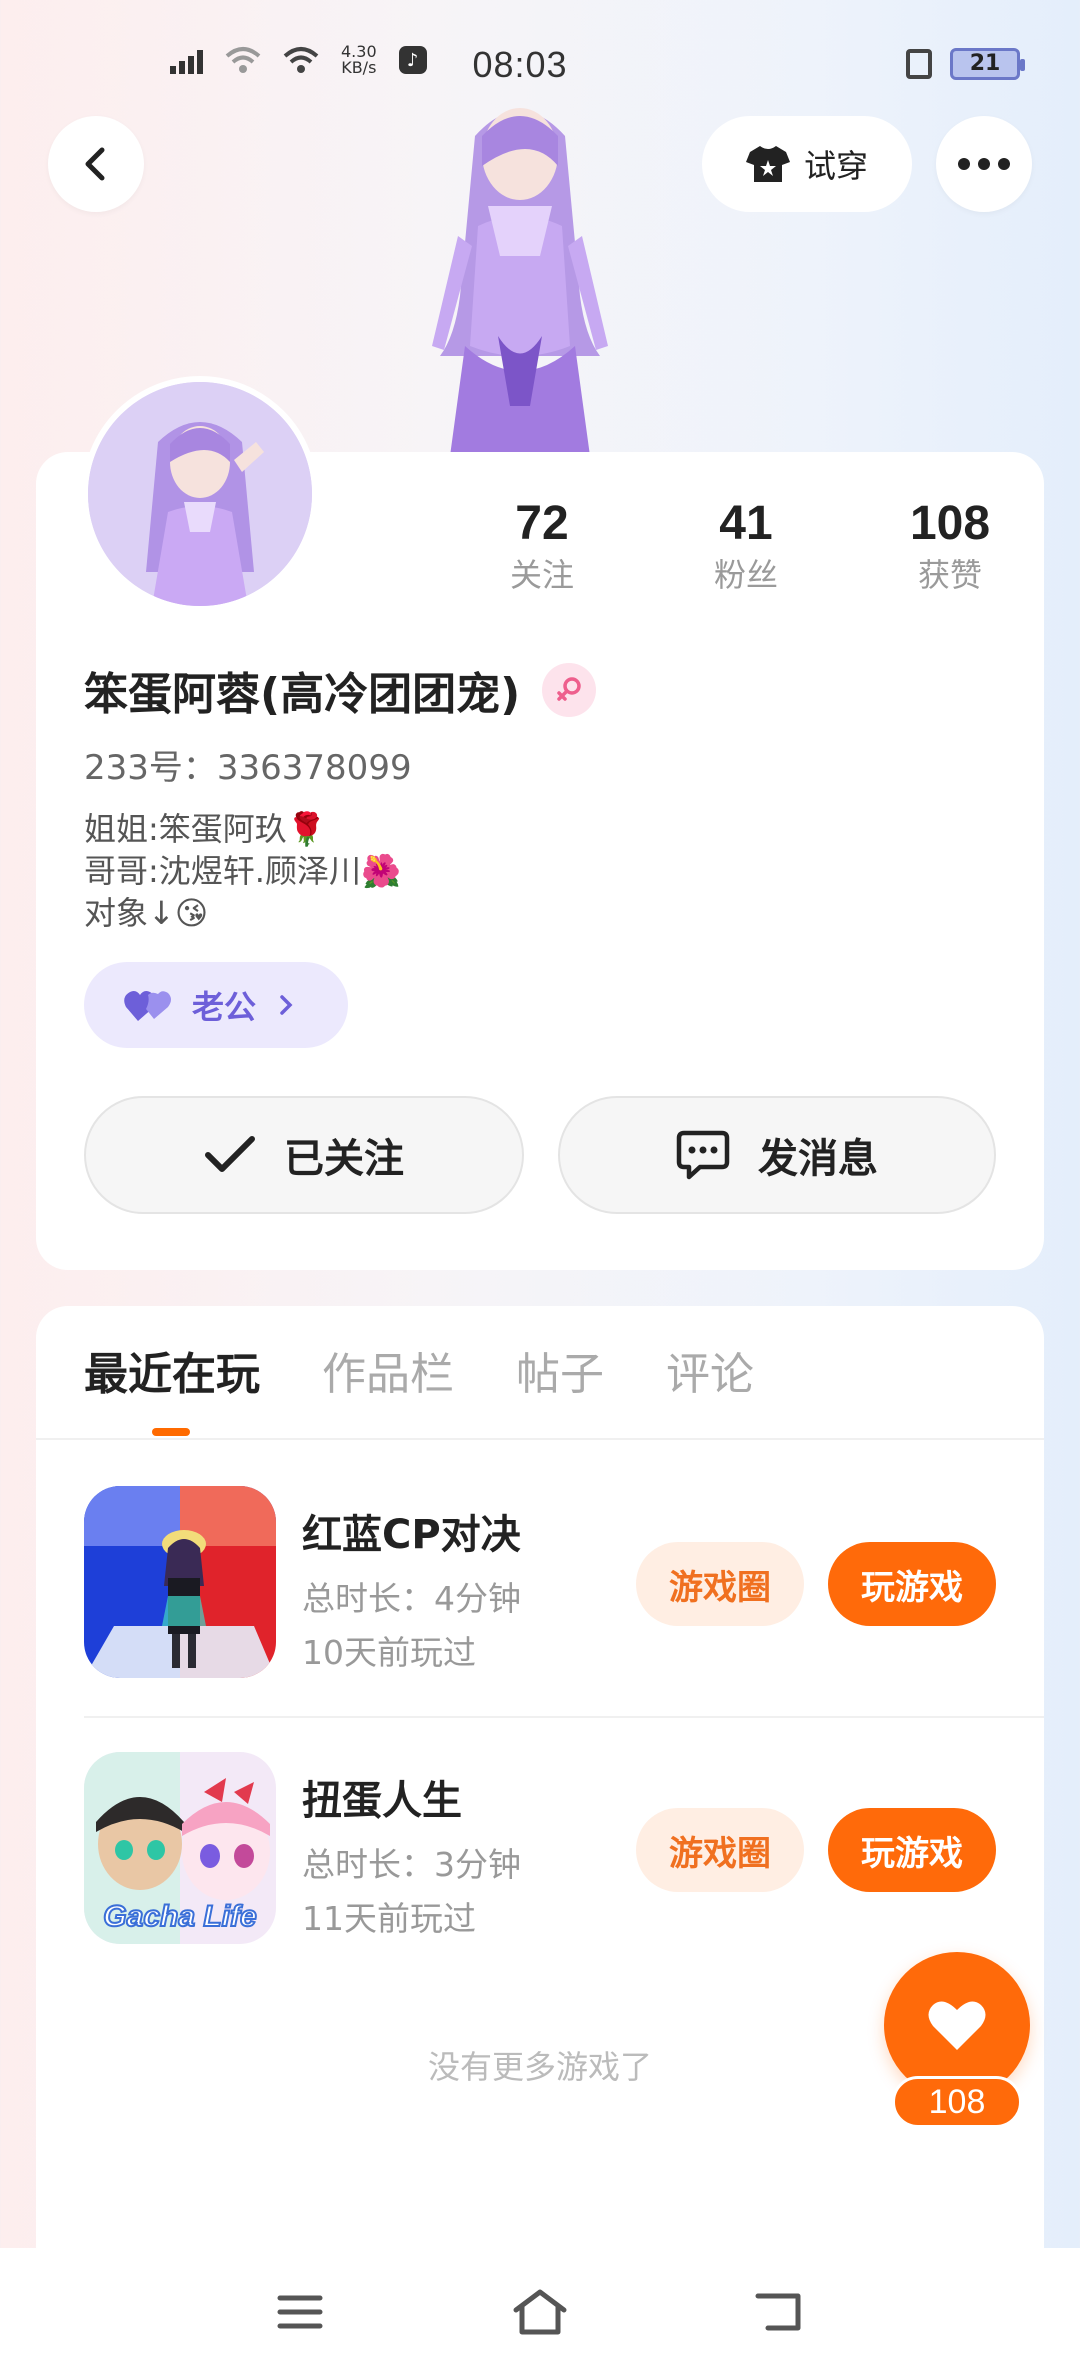 Image resolution: width=1080 pixels, height=2376 pixels. What do you see at coordinates (205, 829) in the screenshot?
I see `bio-line: 姐姐:笨蛋阿玖🌹` at bounding box center [205, 829].